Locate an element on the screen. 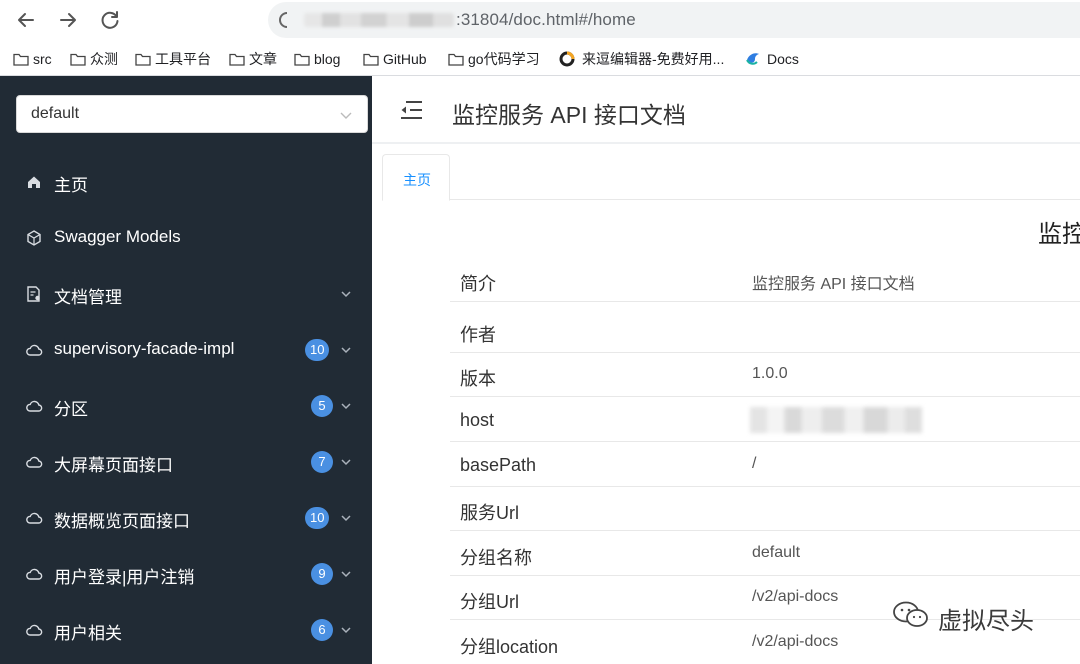 This screenshot has height=664, width=1080. tab-home: 主页 is located at coordinates (416, 177).